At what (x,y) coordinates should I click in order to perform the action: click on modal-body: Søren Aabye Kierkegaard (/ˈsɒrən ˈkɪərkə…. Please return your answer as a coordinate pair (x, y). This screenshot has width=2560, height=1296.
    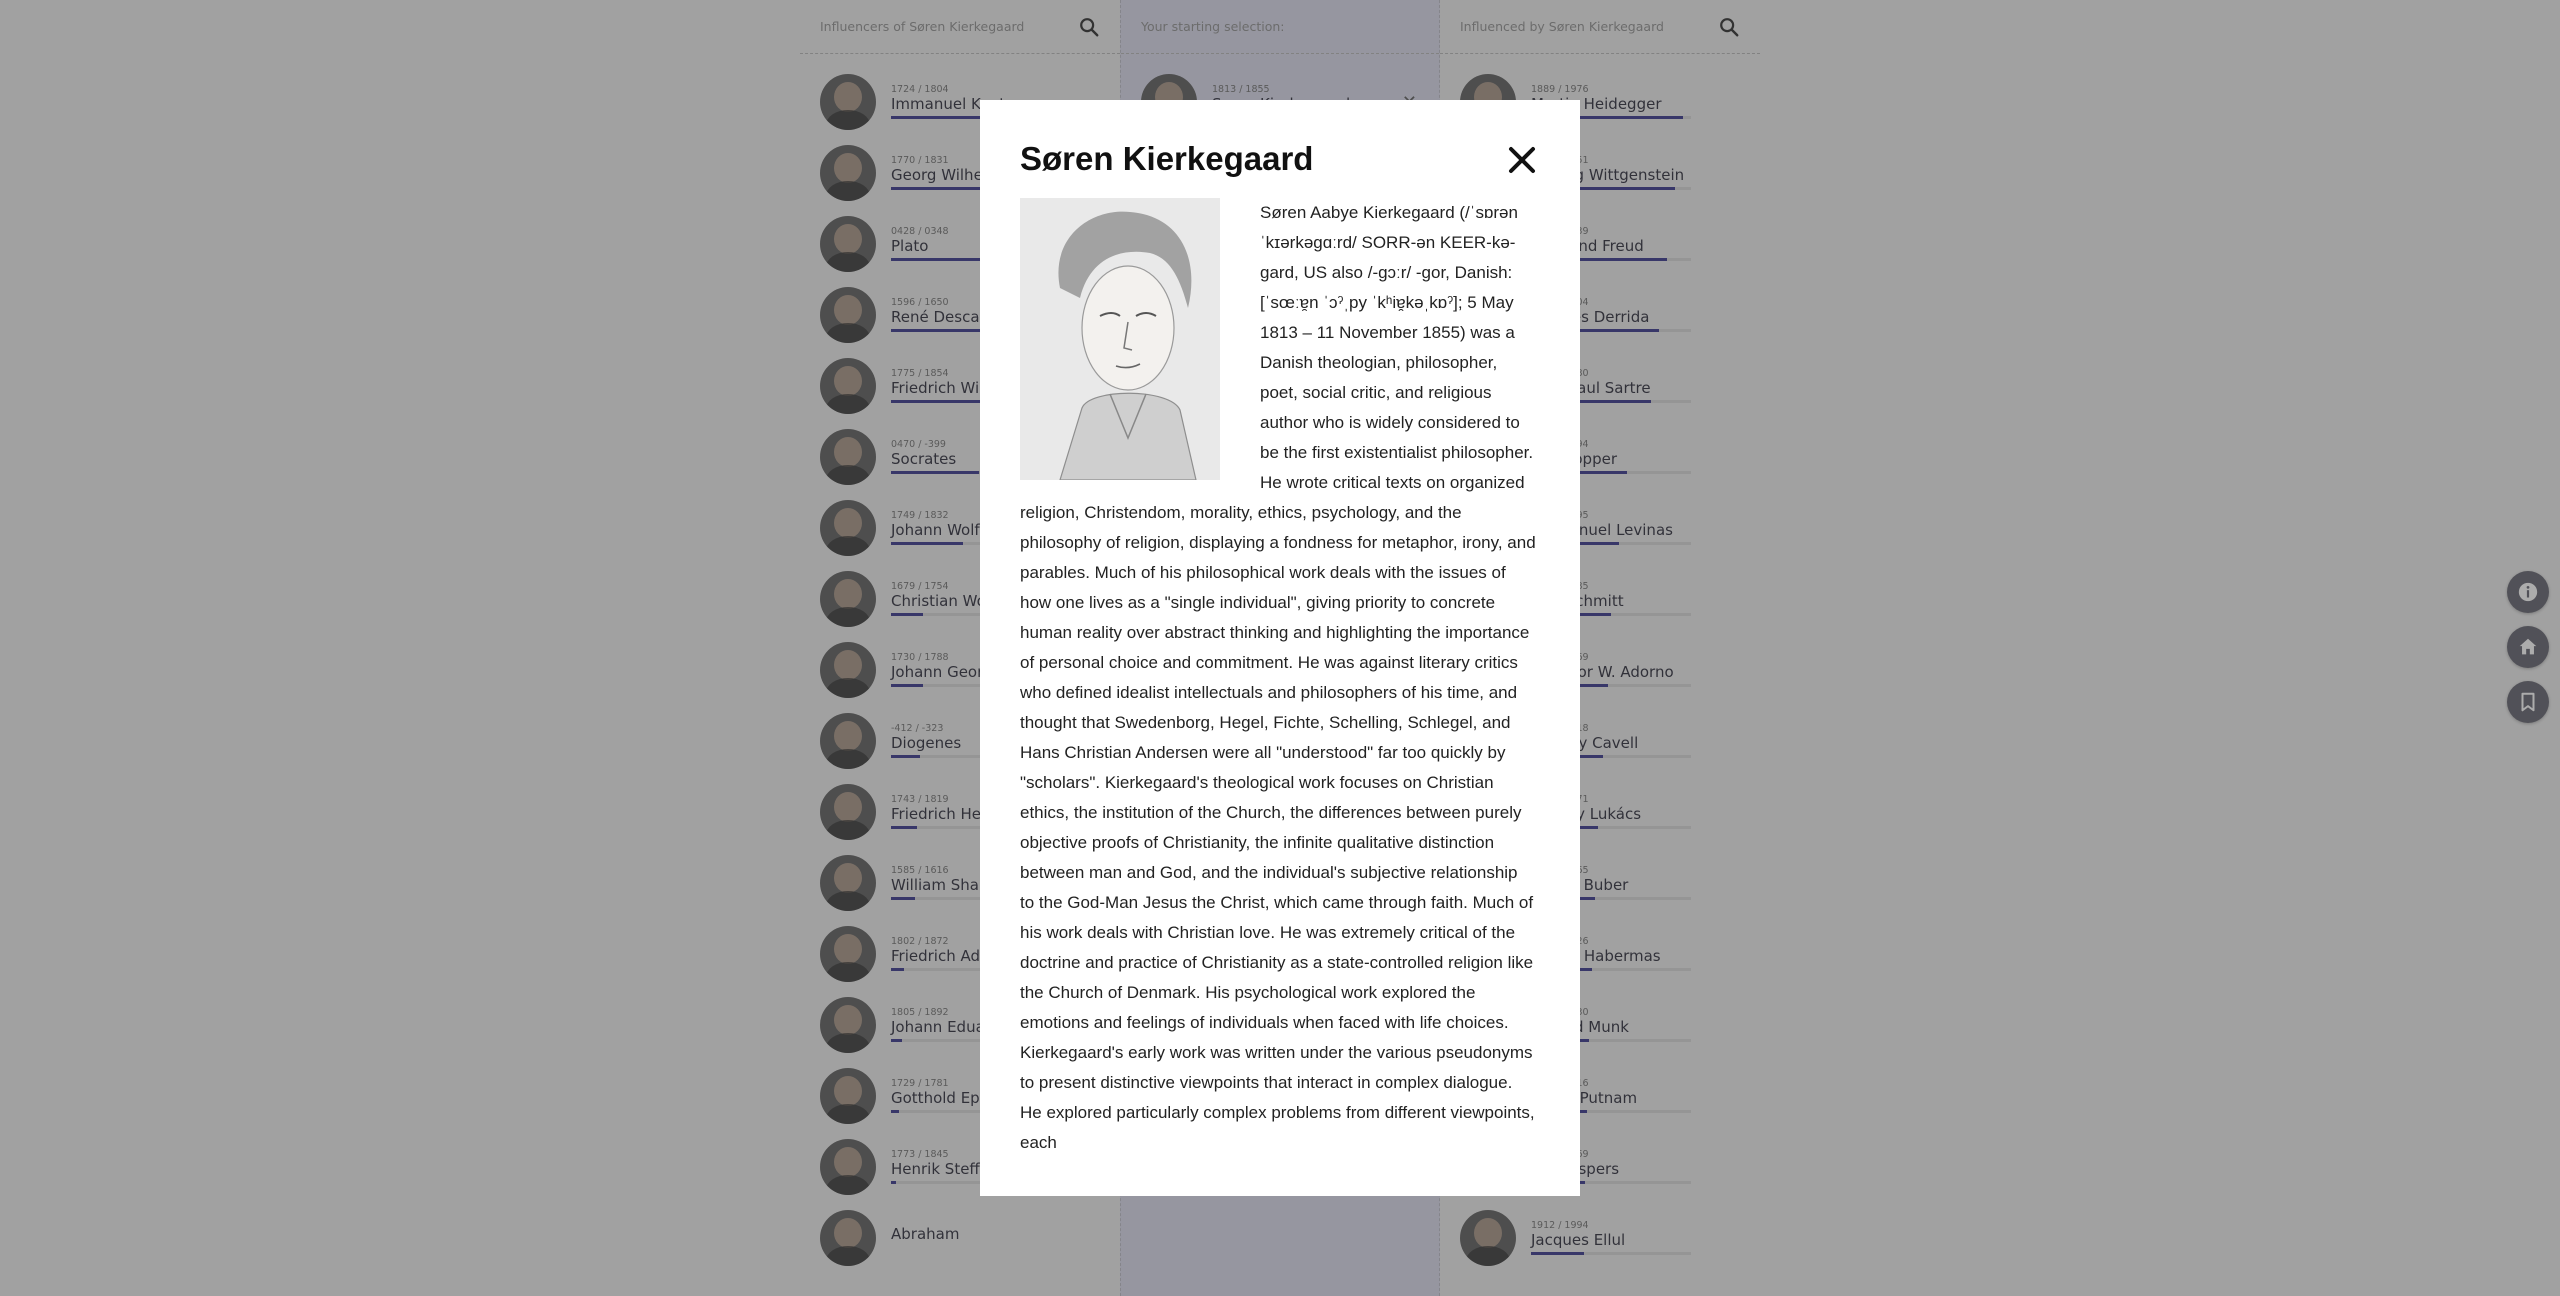
    Looking at the image, I should click on (1278, 678).